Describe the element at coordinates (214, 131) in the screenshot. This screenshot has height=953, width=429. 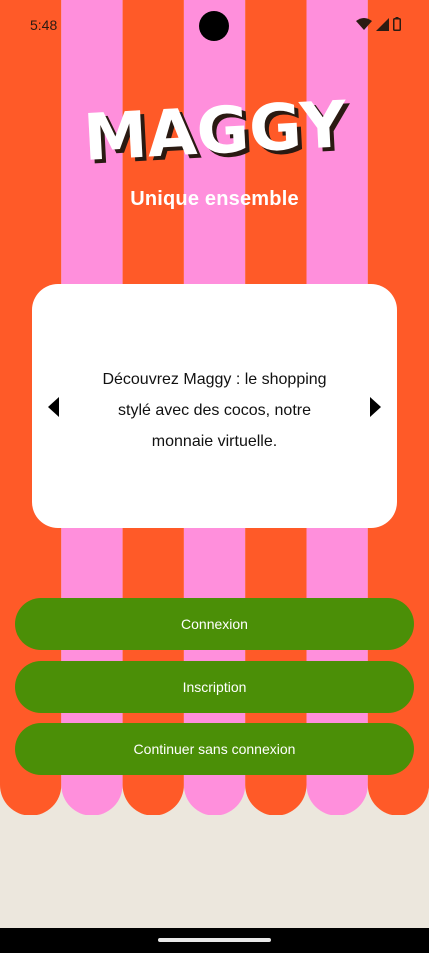
I see `svg-text: MAGGY` at that location.